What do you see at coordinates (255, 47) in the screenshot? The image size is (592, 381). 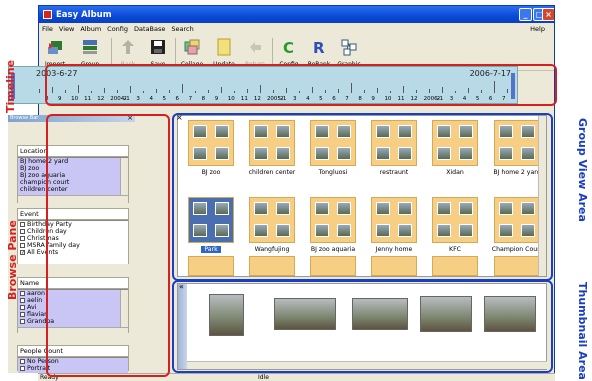 I see `return-icon` at bounding box center [255, 47].